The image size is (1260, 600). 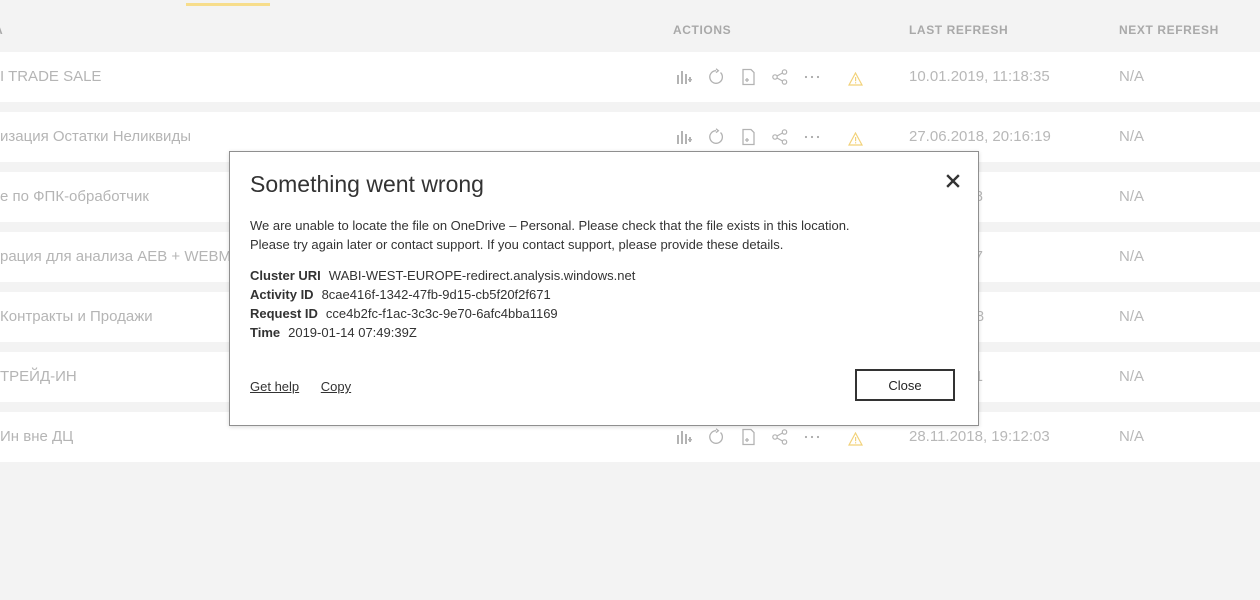 I want to click on dialog-title: Something went wrong, so click(x=367, y=184).